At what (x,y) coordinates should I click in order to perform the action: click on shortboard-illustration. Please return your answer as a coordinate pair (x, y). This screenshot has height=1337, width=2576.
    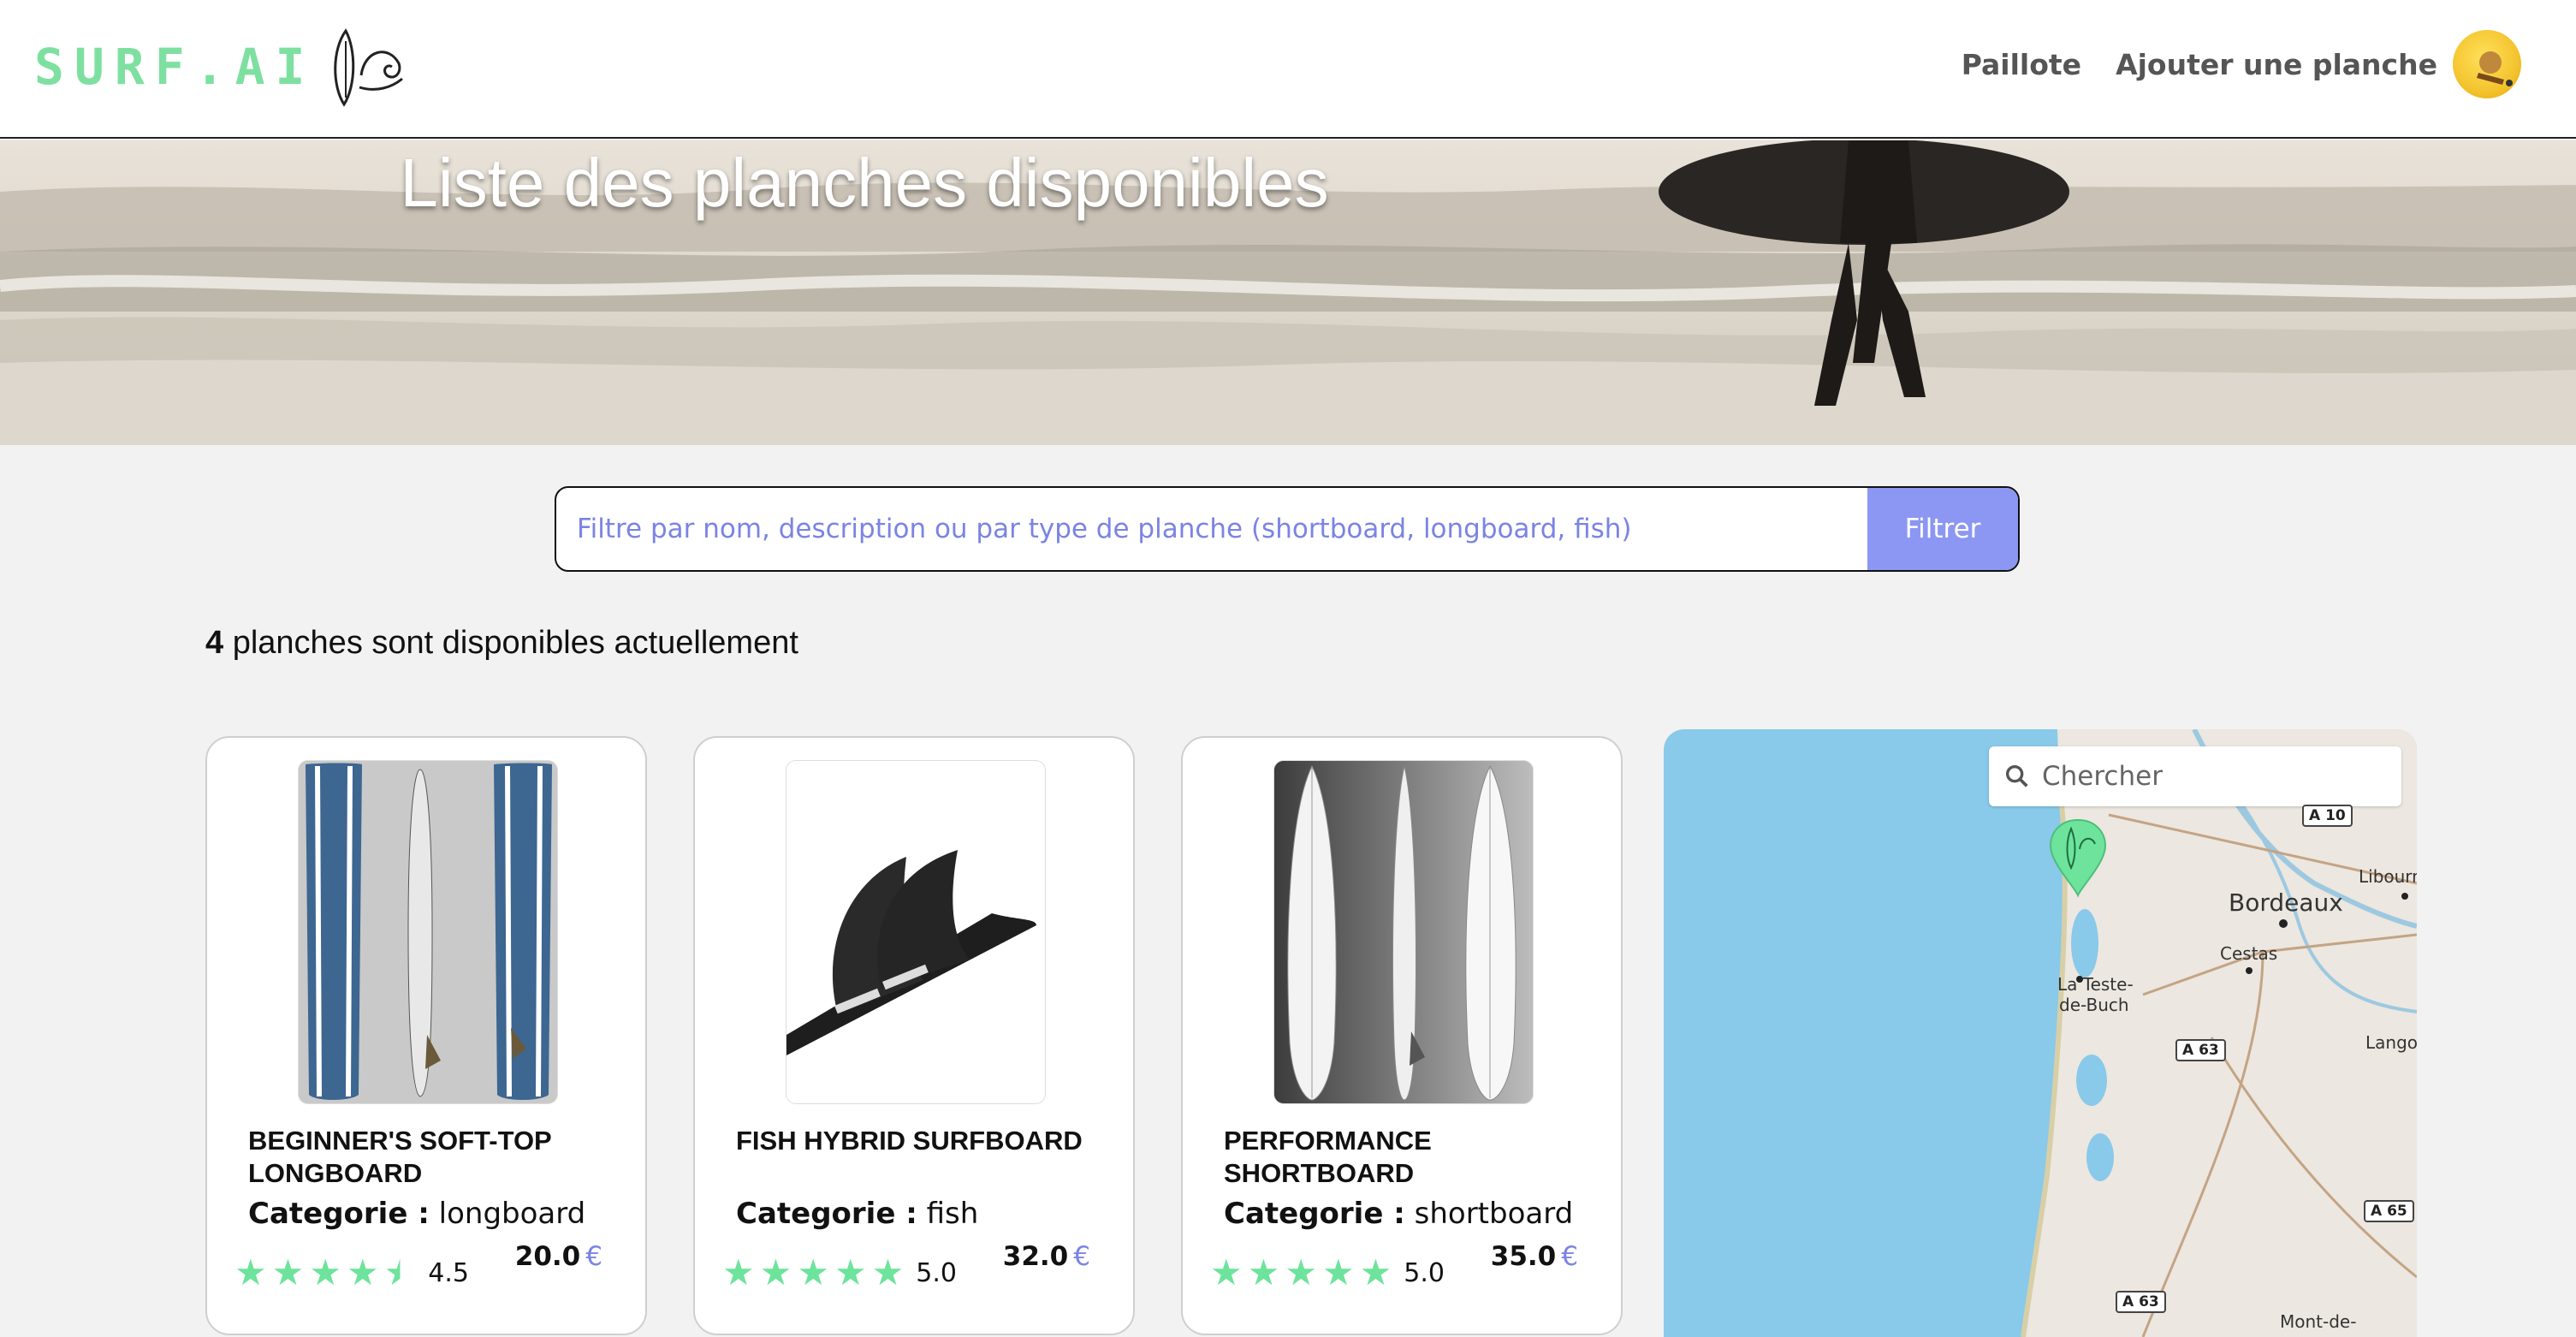
    Looking at the image, I should click on (1403, 932).